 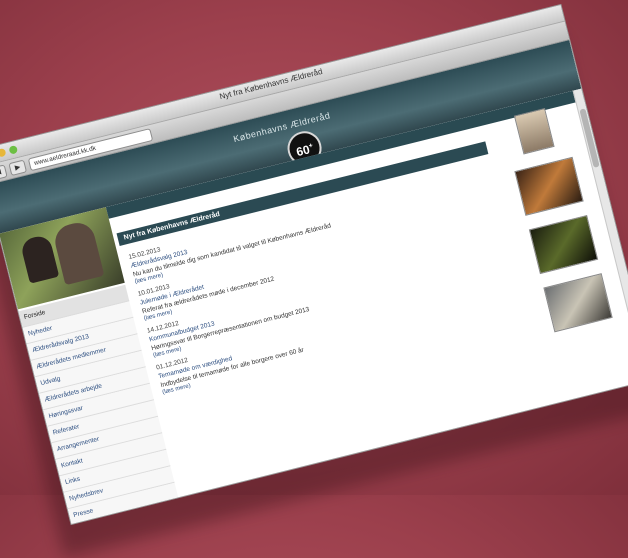 I want to click on forward-button: ▶, so click(x=17, y=167).